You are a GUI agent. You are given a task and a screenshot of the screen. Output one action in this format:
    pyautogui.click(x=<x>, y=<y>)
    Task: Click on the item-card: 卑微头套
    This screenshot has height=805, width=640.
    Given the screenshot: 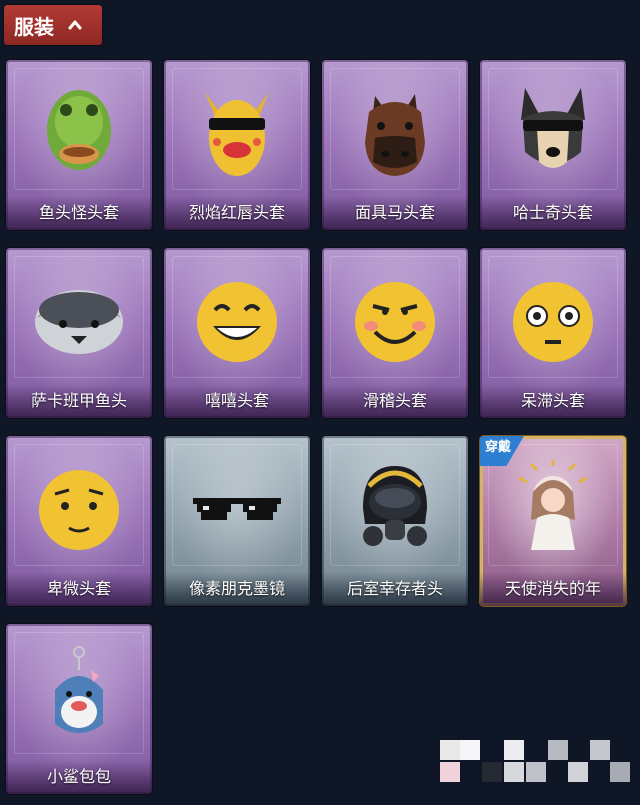 What is the action you would take?
    pyautogui.click(x=79, y=521)
    